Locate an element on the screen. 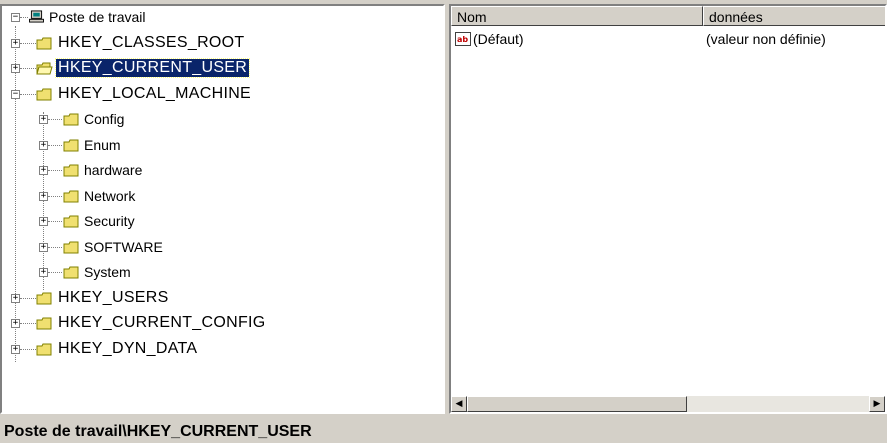  tree-node-hkey-classes-root: + HKEY_CLASSES_ROOT is located at coordinates (162, 43).